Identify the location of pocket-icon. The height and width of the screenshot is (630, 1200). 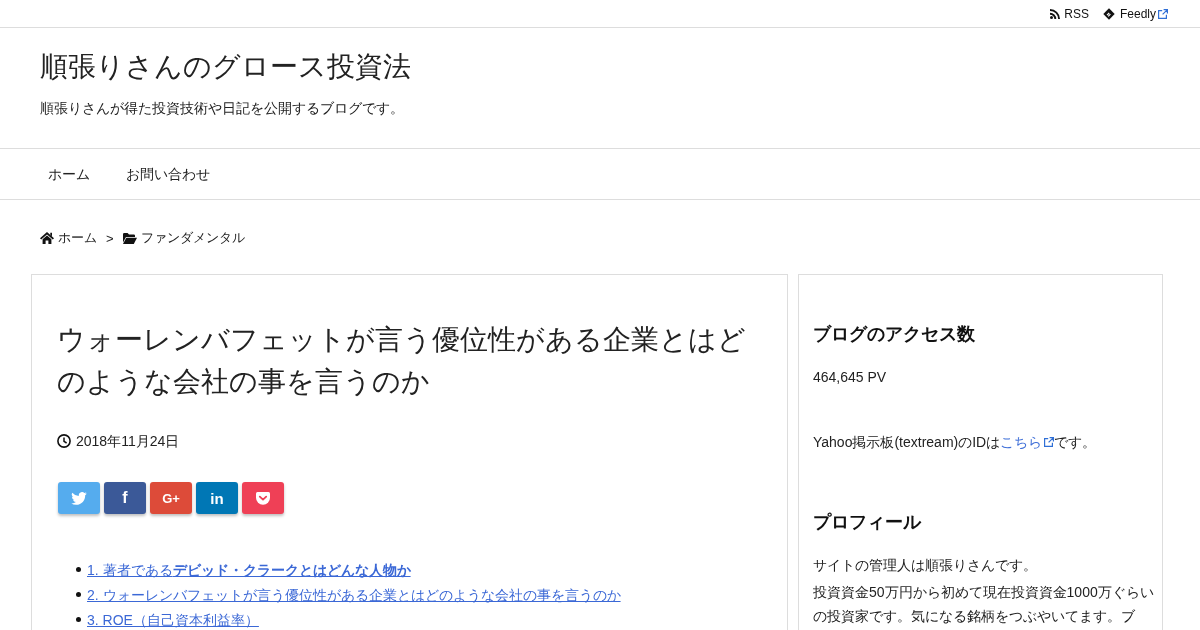
(263, 498).